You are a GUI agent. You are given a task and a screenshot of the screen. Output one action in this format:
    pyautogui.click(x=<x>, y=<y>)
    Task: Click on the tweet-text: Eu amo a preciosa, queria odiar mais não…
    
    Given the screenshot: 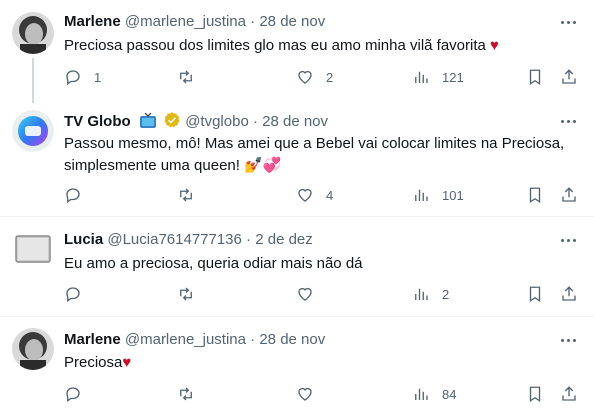 What is the action you would take?
    pyautogui.click(x=324, y=264)
    